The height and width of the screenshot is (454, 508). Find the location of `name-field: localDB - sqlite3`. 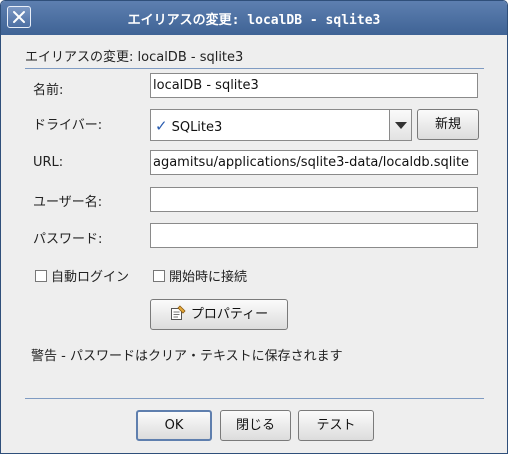

name-field: localDB - sqlite3 is located at coordinates (314, 85).